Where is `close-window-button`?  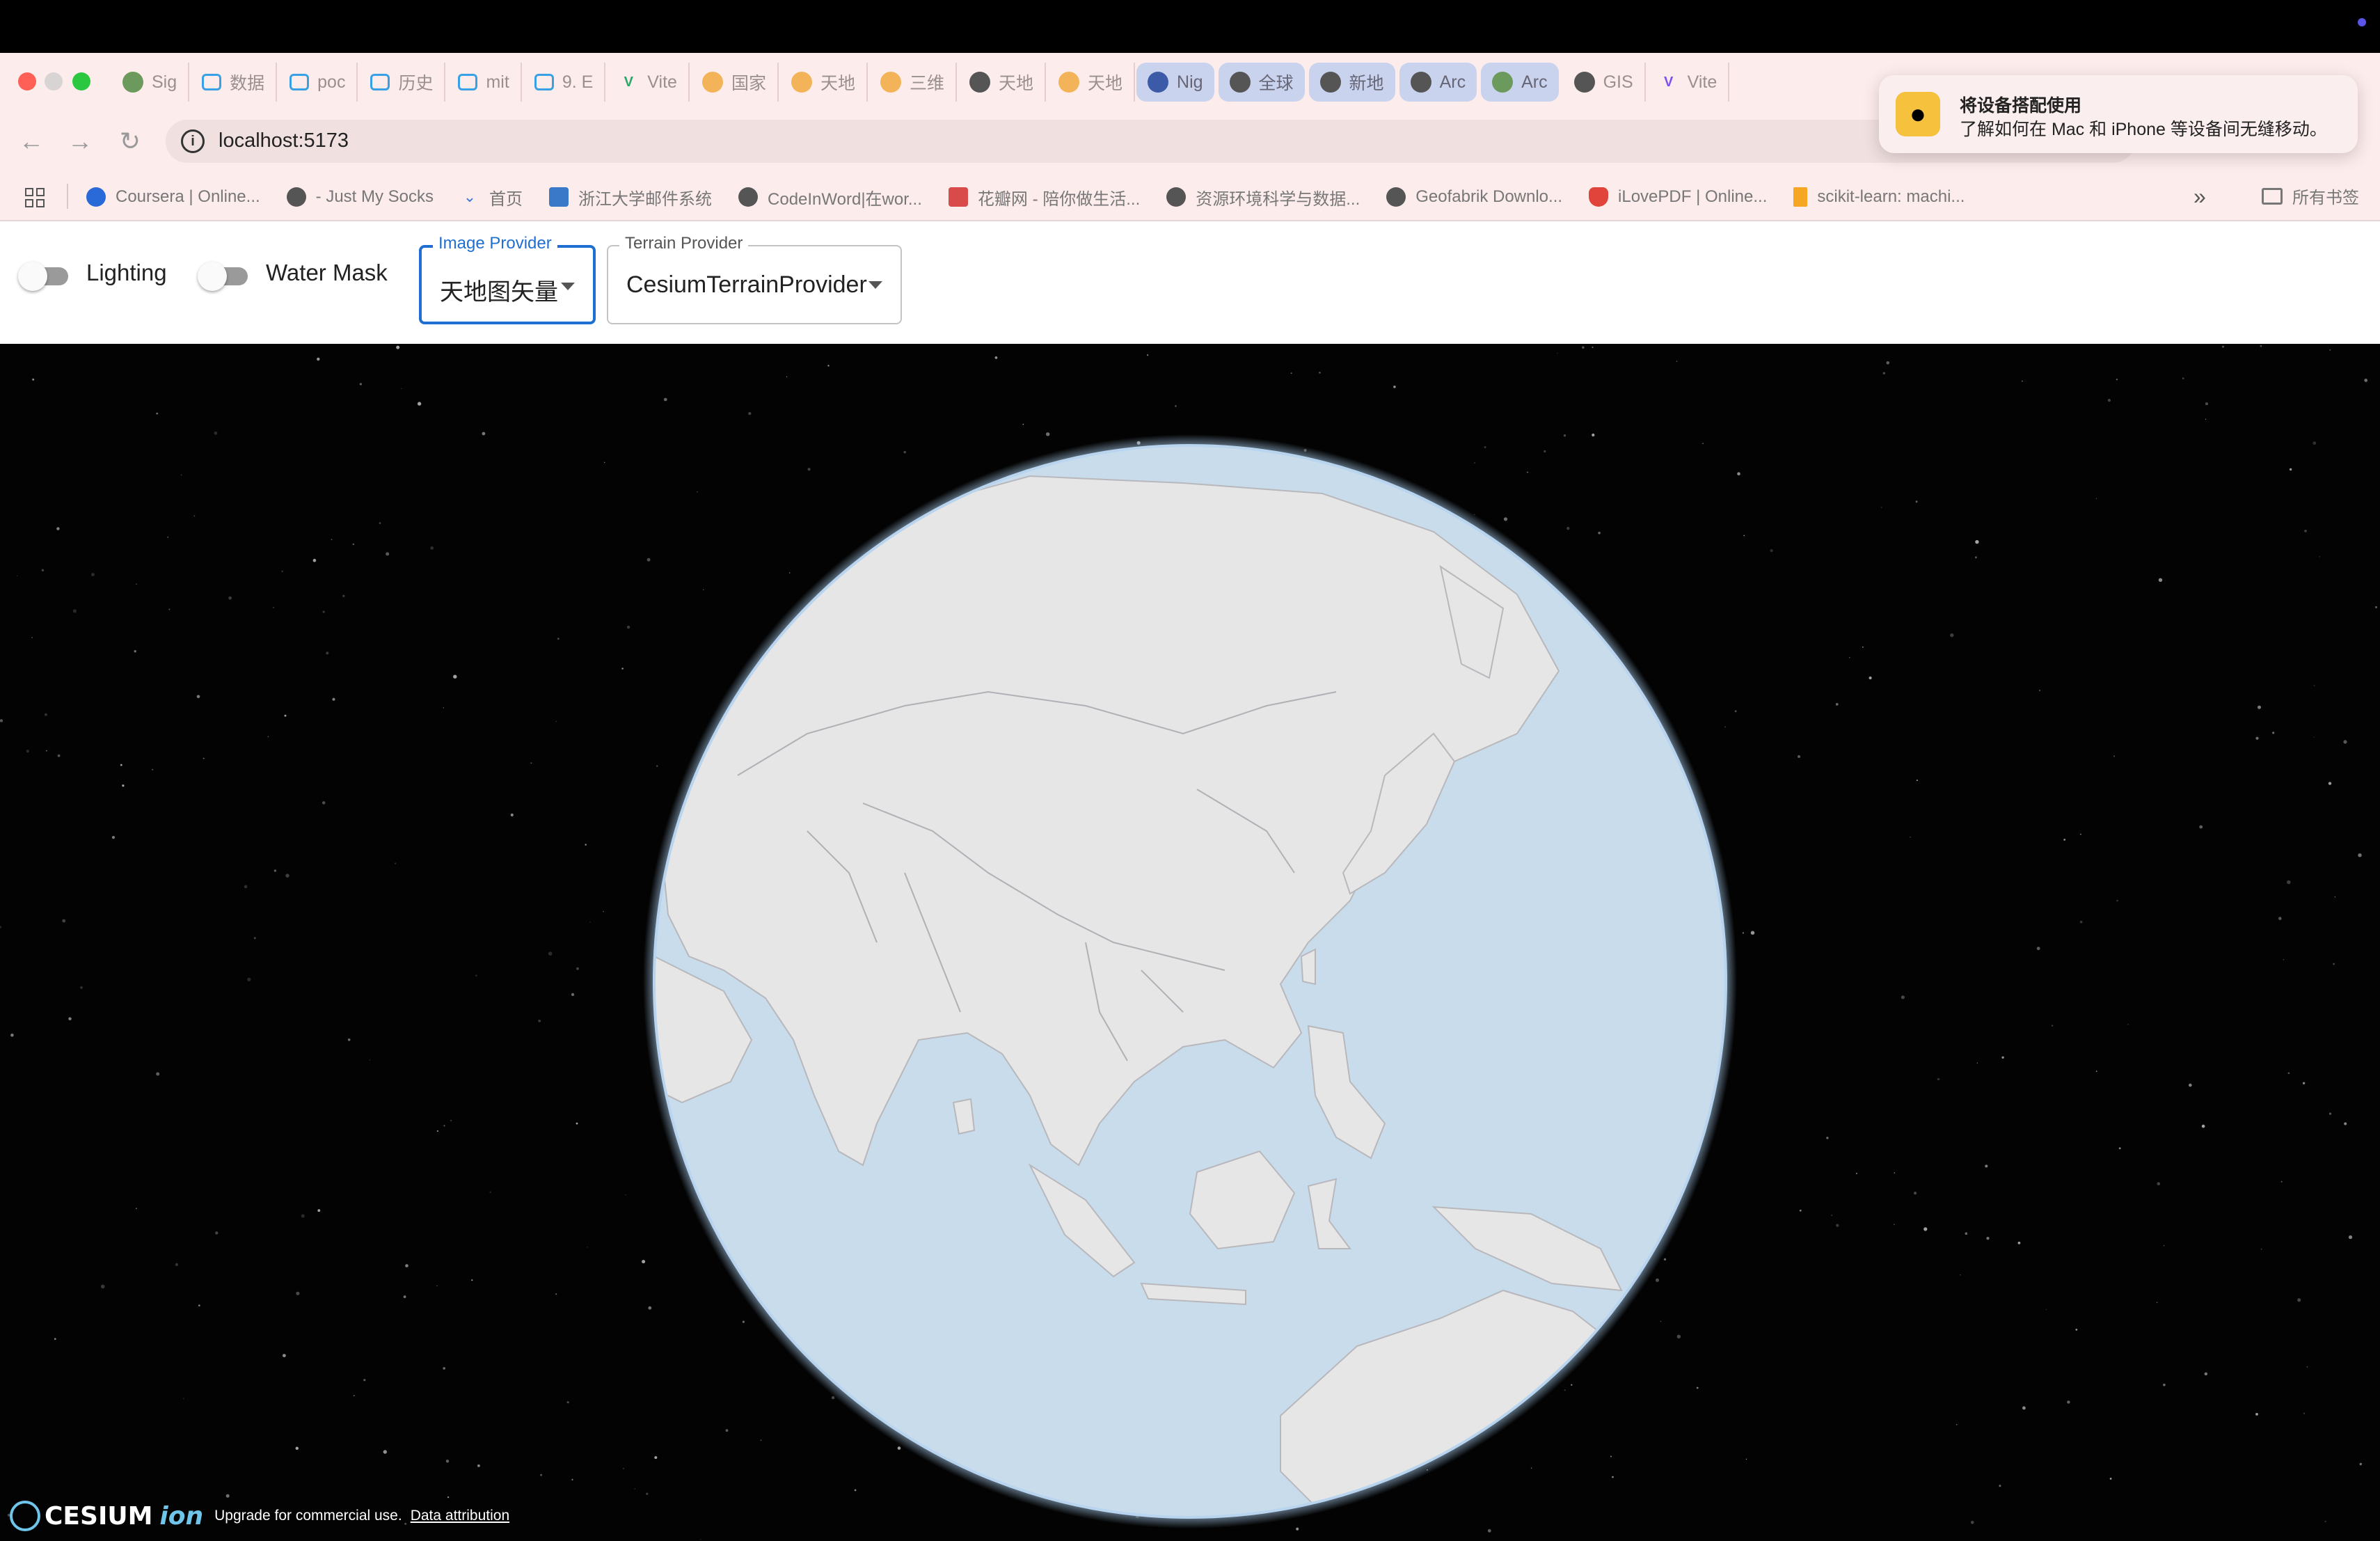
close-window-button is located at coordinates (27, 81).